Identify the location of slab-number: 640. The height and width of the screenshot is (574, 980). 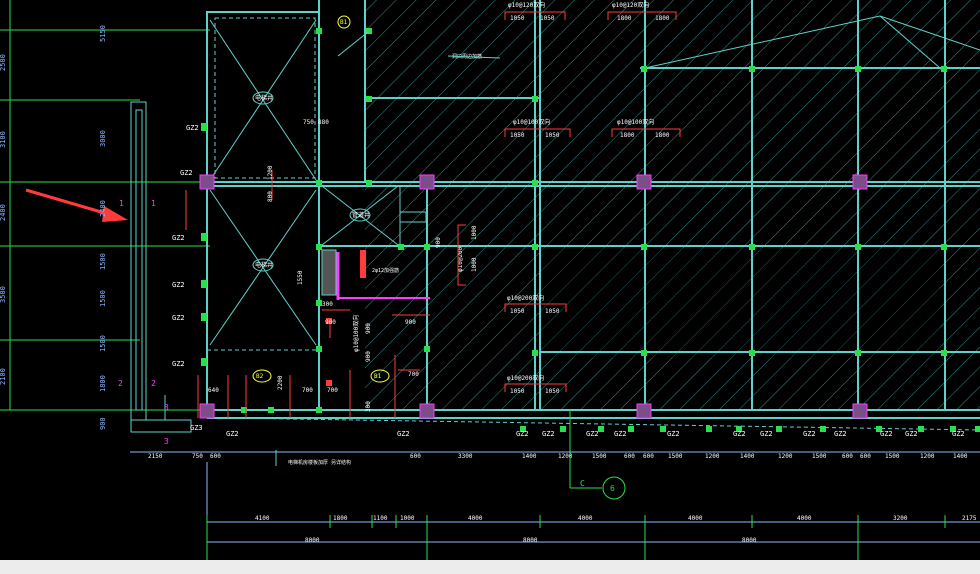
(213, 390).